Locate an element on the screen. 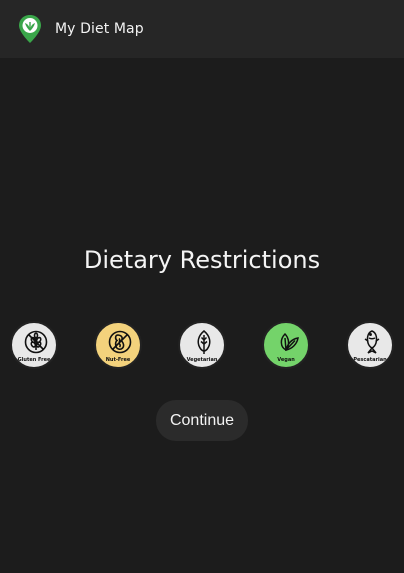  restriction-vegan: Vegan is located at coordinates (286, 347).